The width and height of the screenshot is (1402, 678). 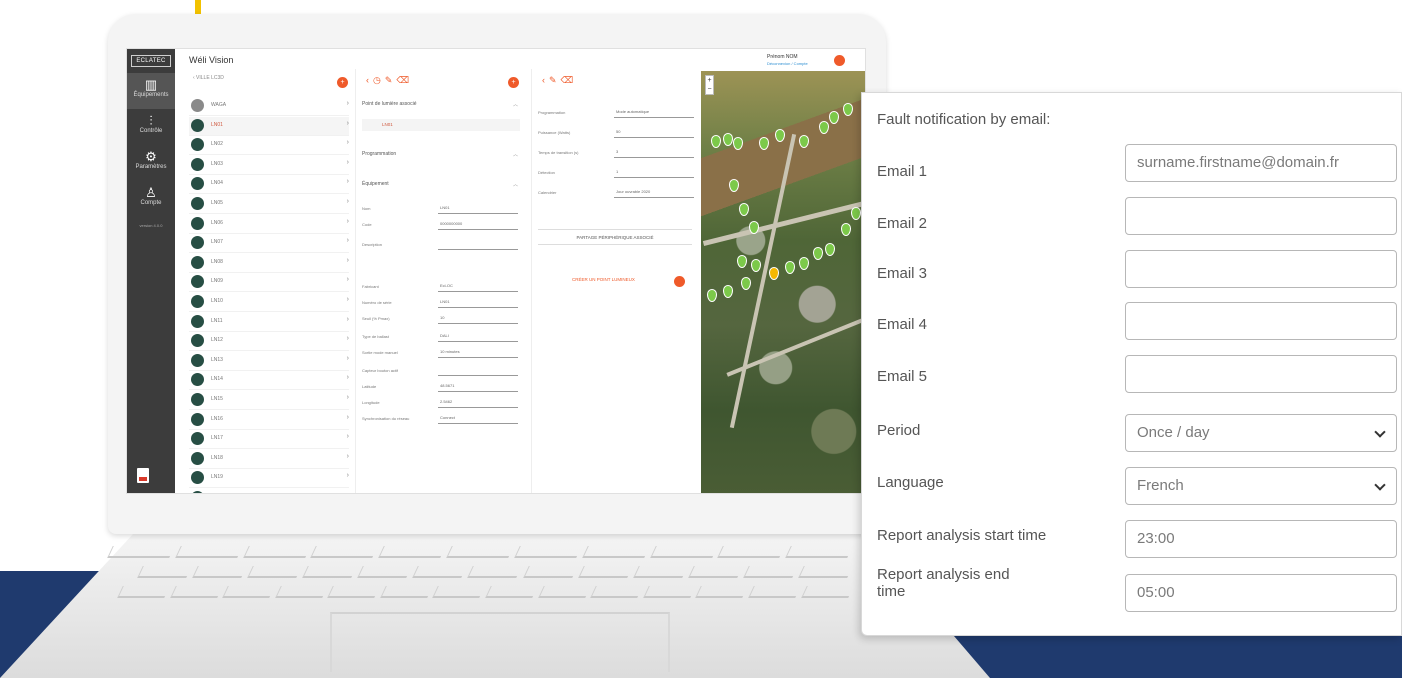 I want to click on start-time-field: 23:00, so click(x=1261, y=539).